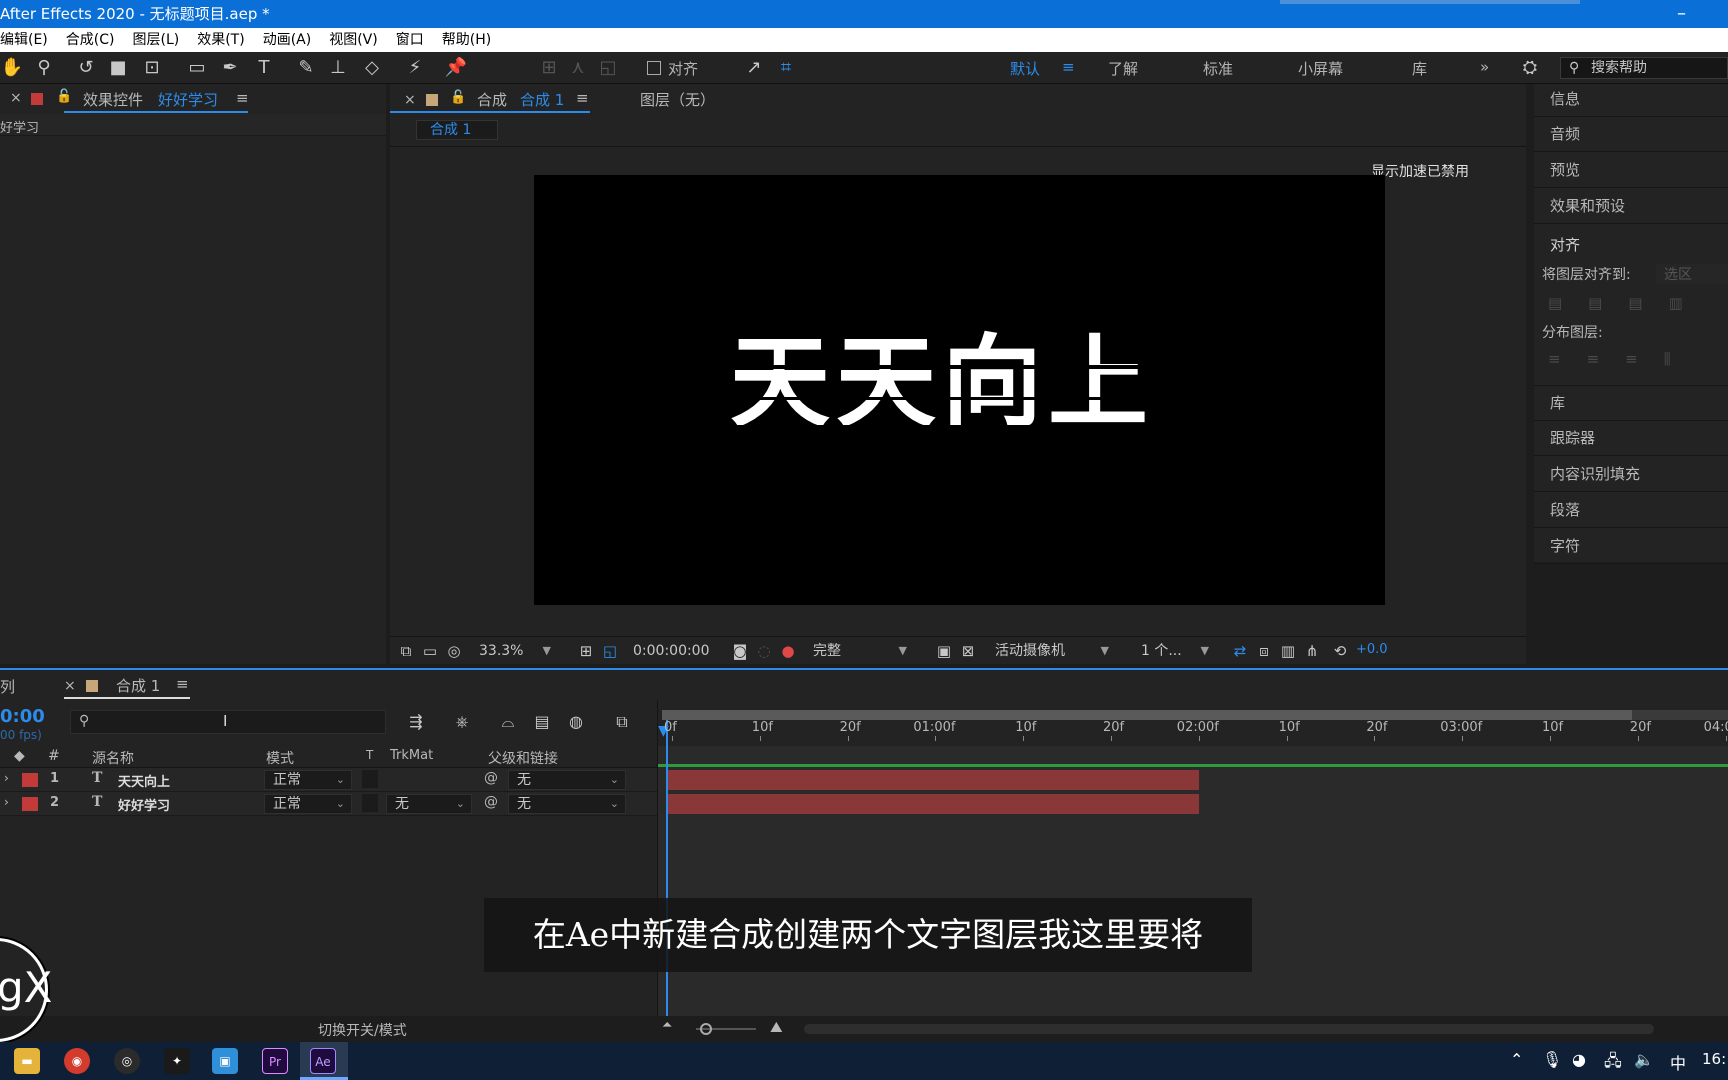 This screenshot has height=1080, width=1728. I want to click on eraser-tool-icon: ◇, so click(372, 68).